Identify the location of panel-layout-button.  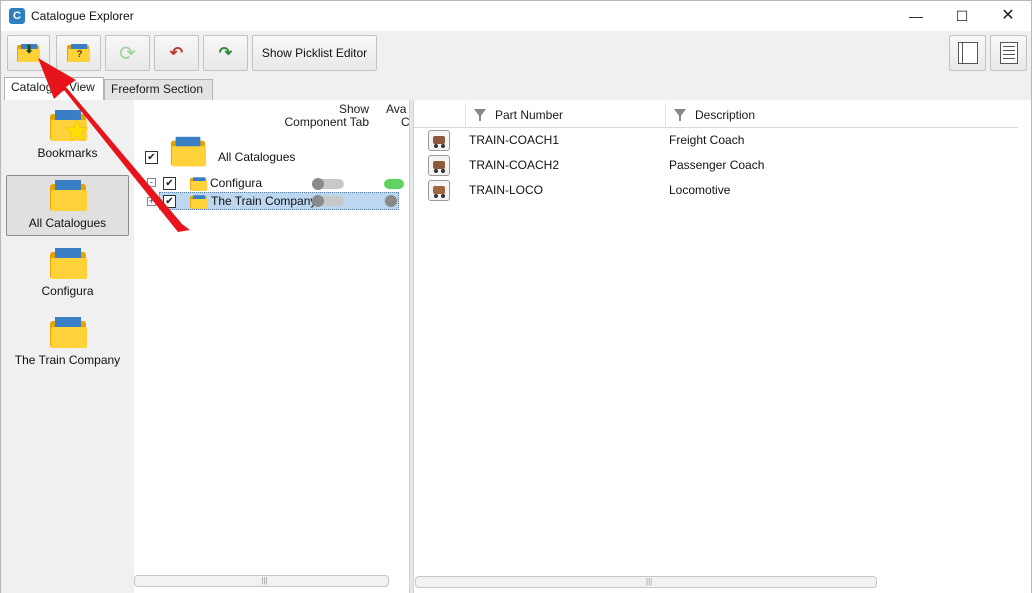
(967, 53).